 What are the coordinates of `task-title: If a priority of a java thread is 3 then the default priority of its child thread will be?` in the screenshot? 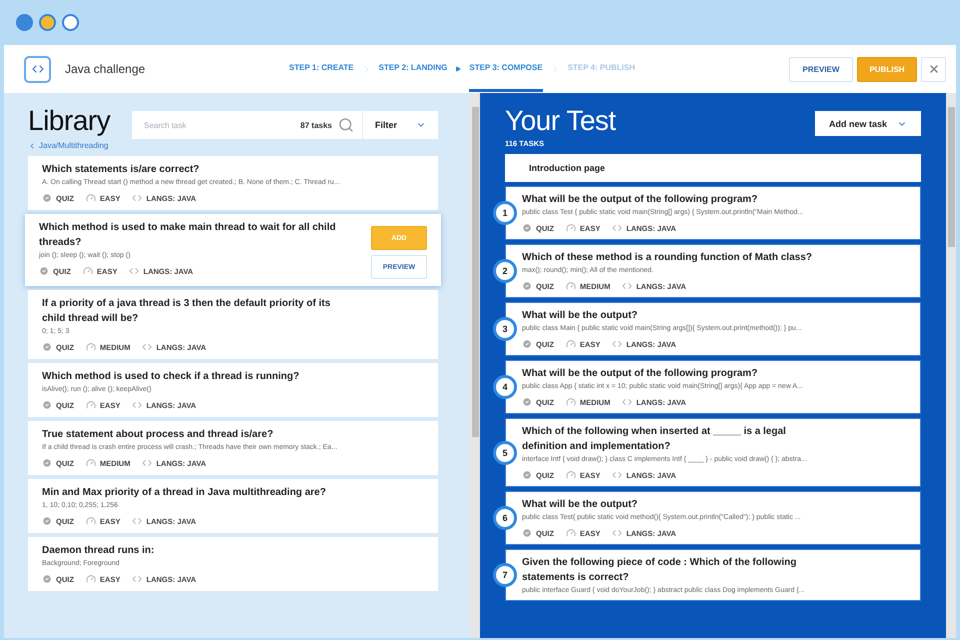 It's located at (187, 311).